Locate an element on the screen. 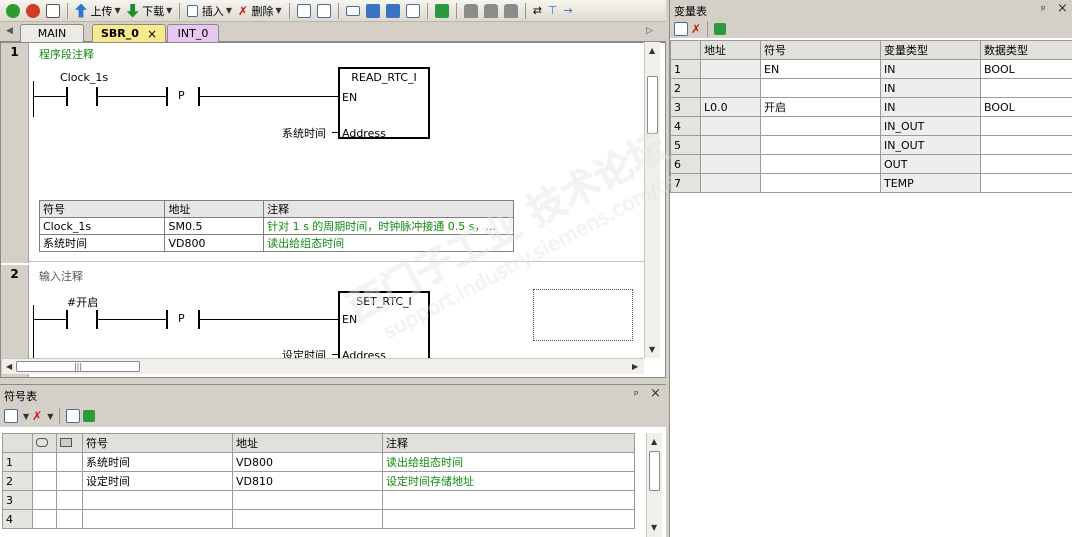 The image size is (1072, 537). delete-button: ✗ 删除 ▼ is located at coordinates (260, 11).